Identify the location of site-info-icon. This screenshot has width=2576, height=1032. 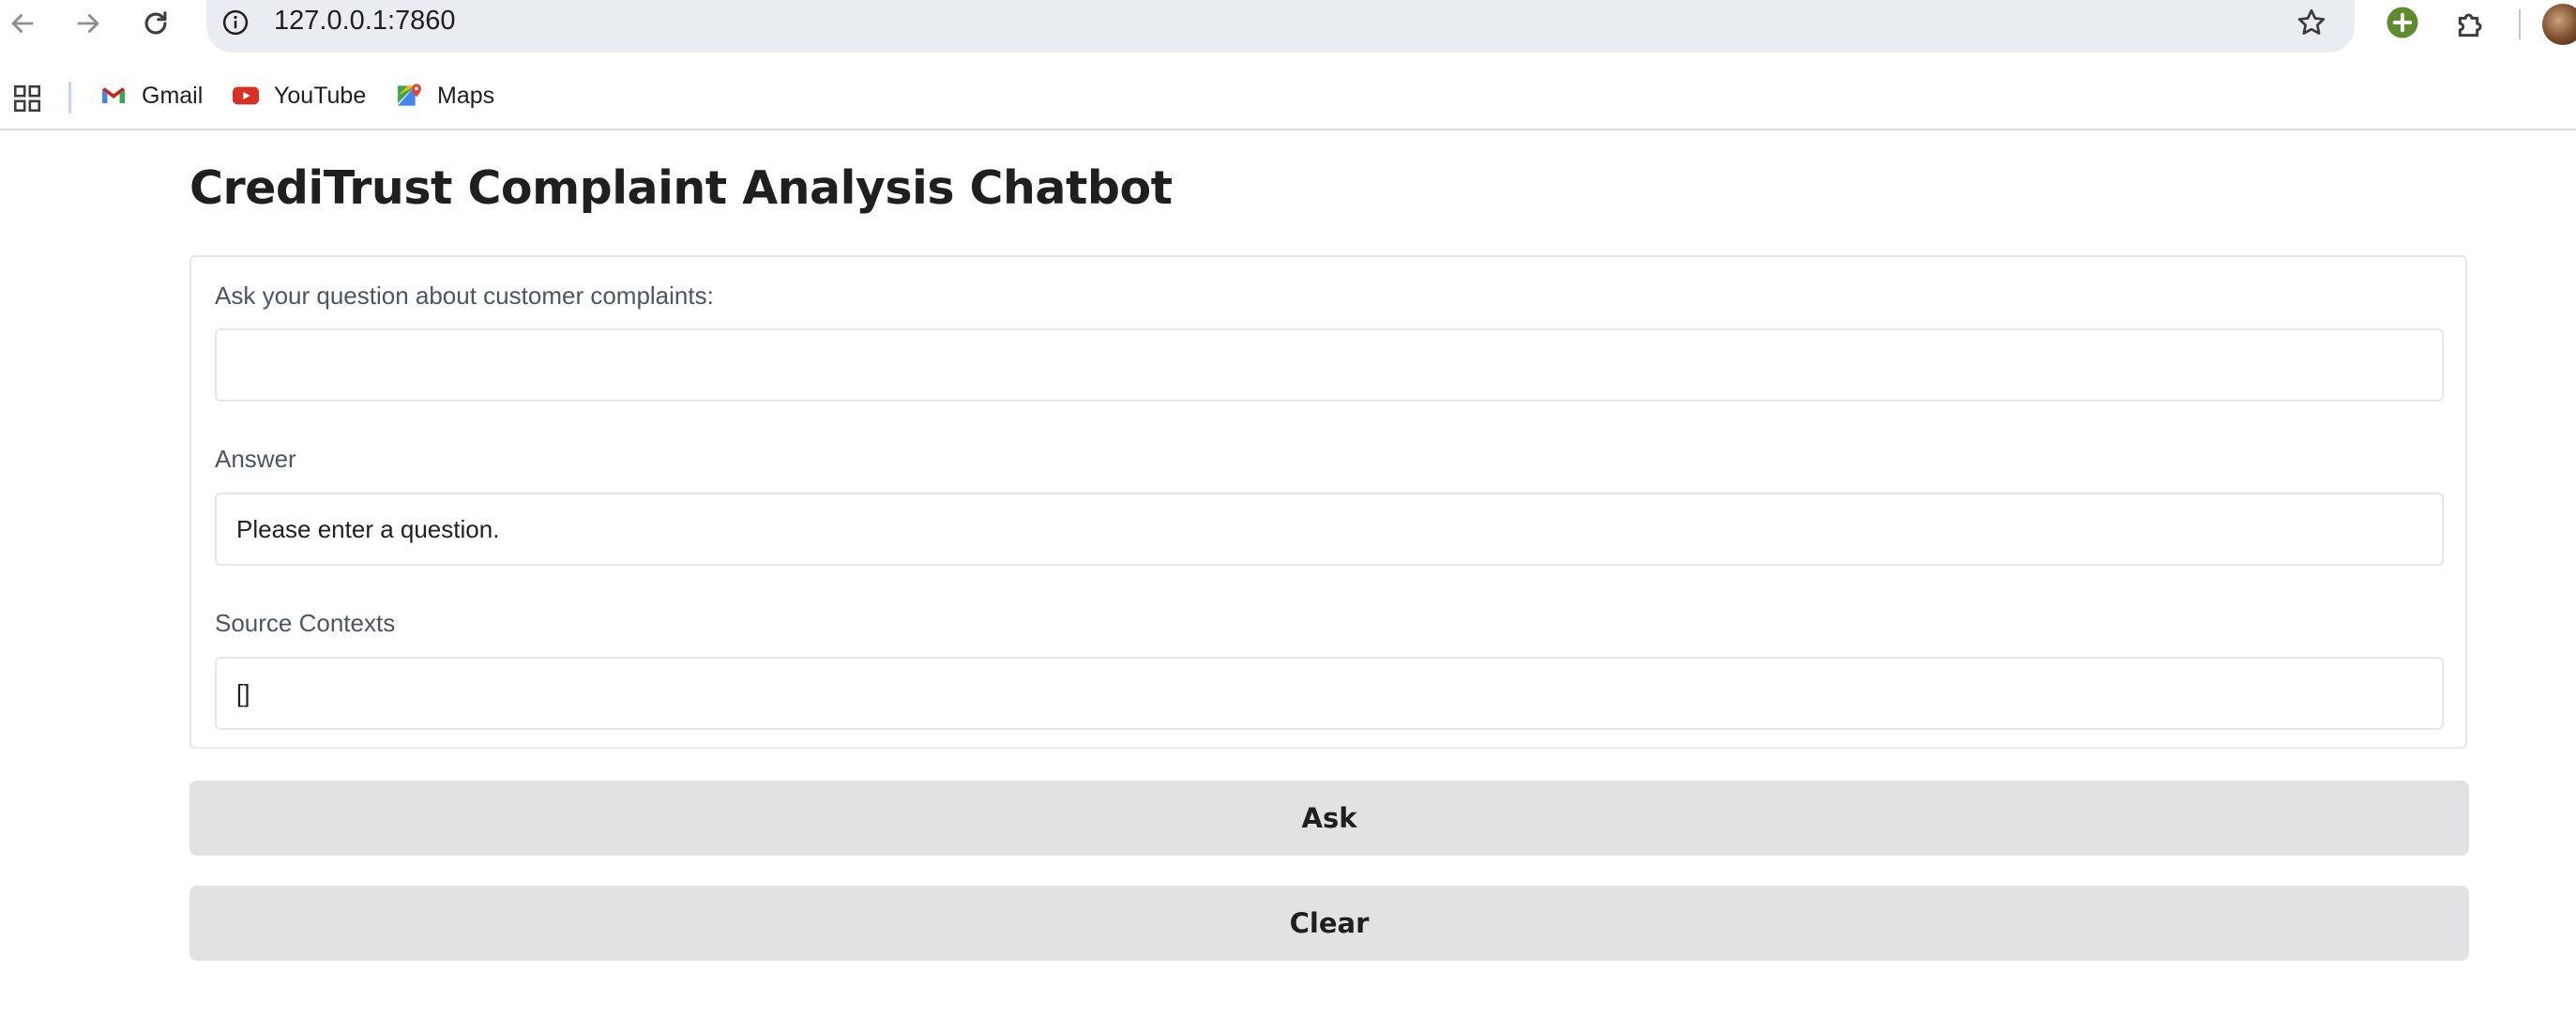
(236, 22).